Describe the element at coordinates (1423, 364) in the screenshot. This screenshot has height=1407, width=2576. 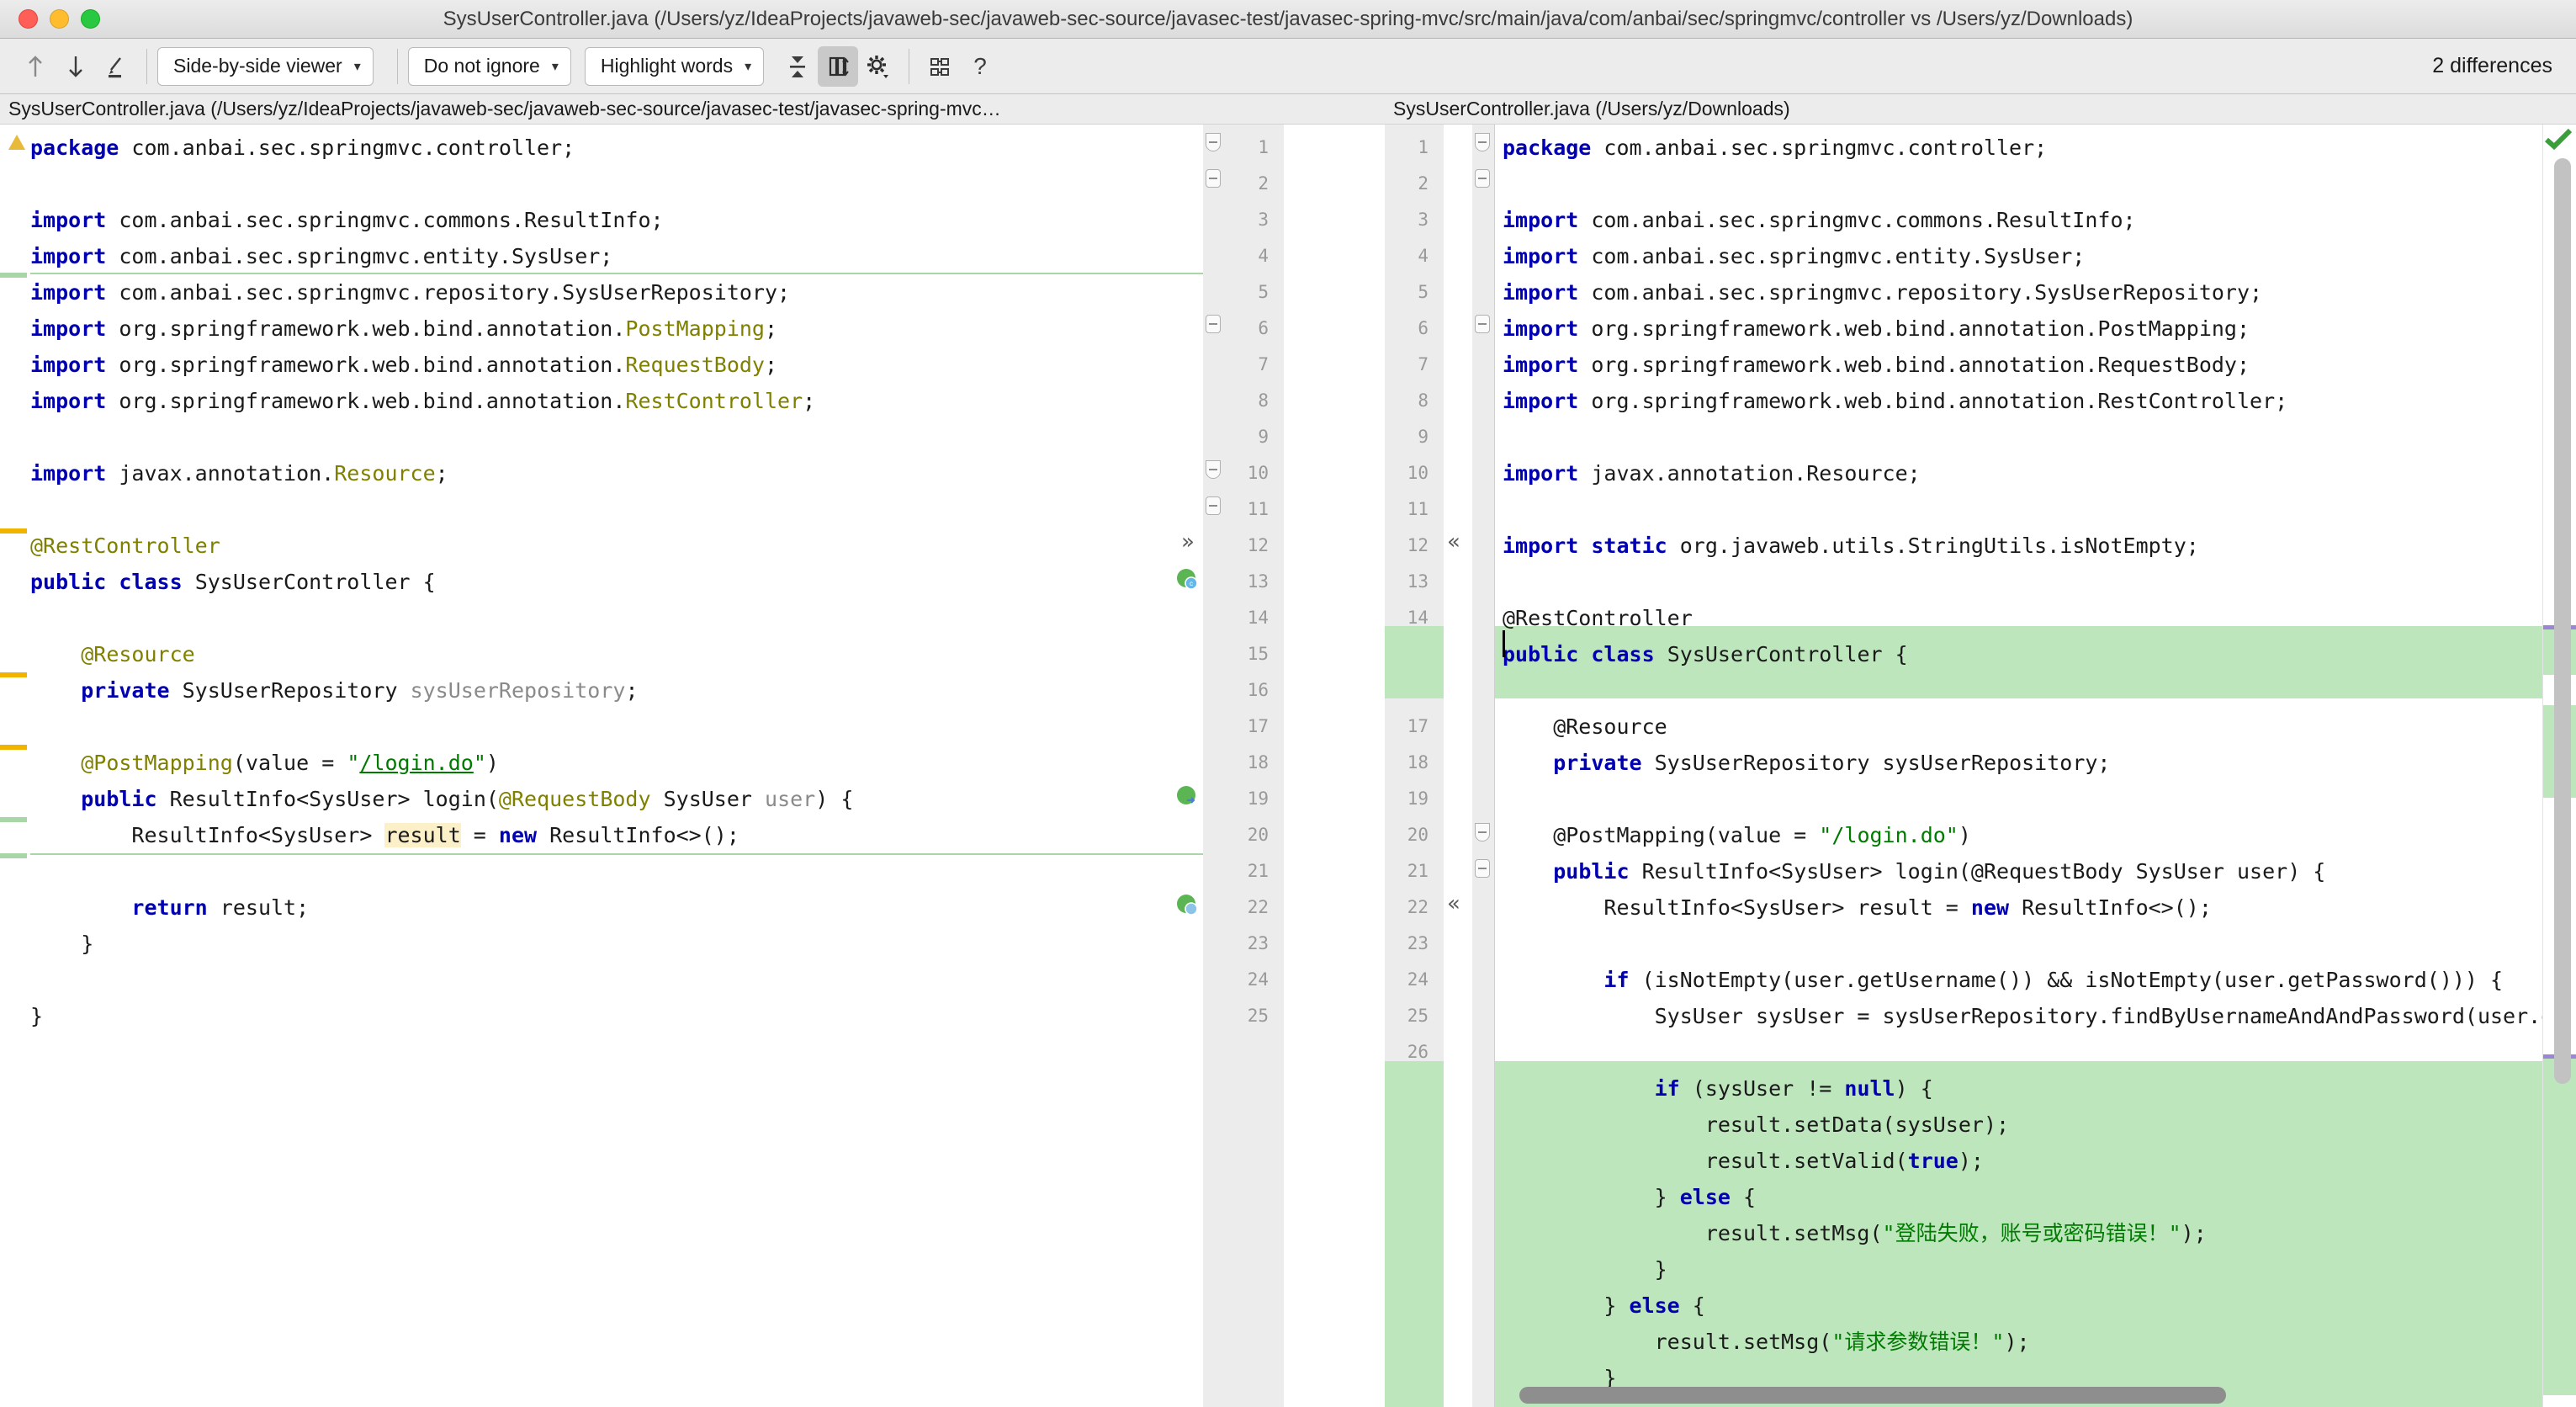
I see `line-number: 7` at that location.